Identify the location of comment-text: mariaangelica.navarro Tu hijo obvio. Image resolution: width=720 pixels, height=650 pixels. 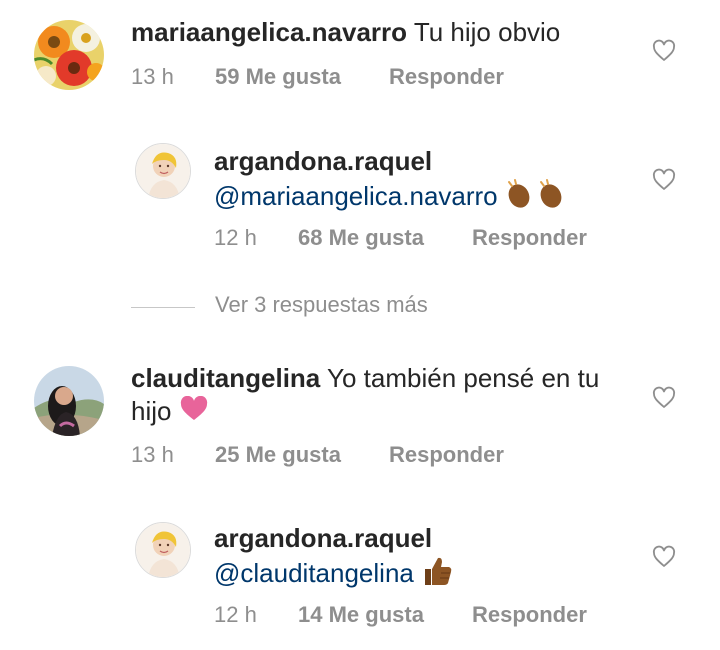
(386, 32).